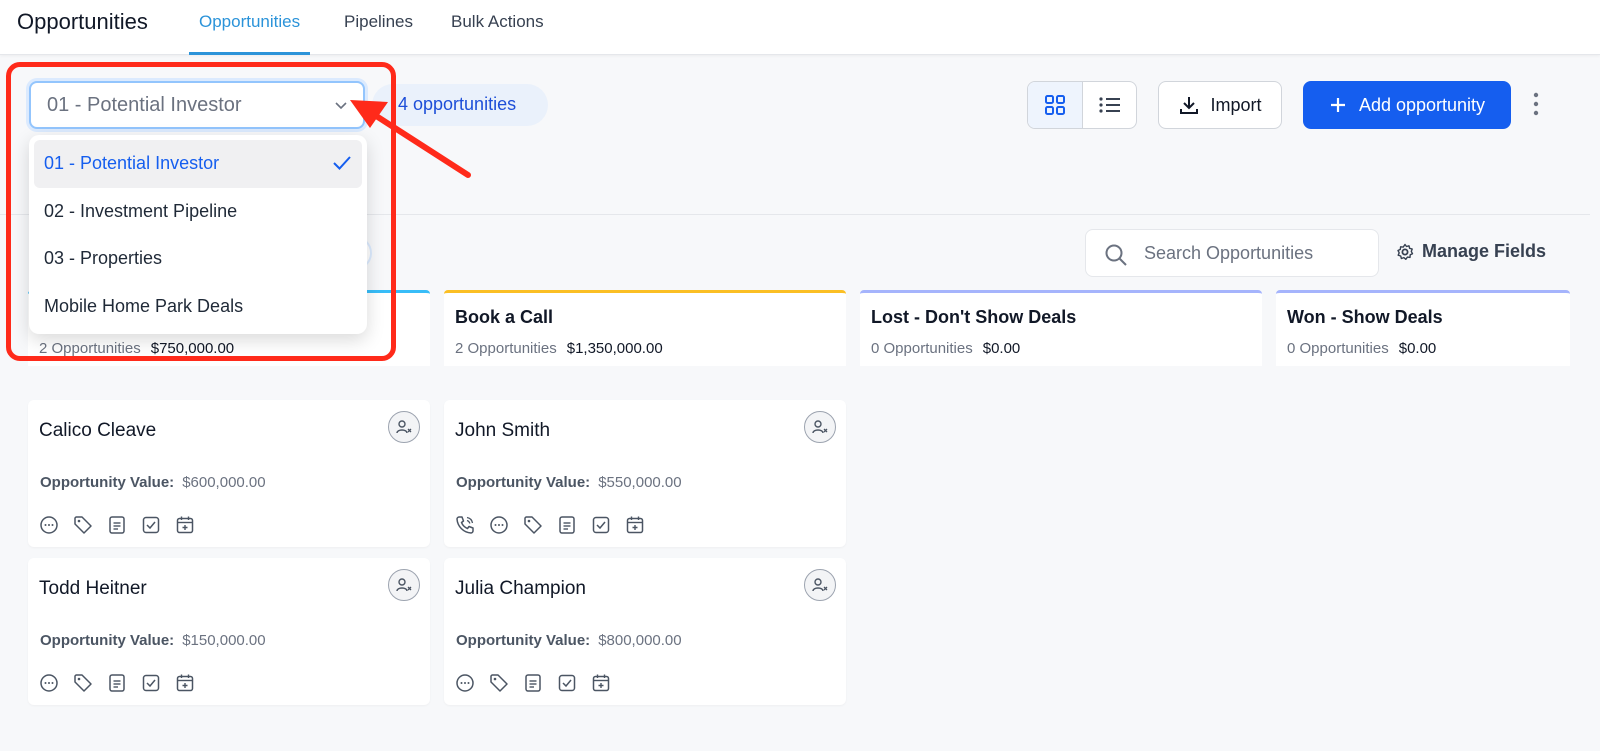 Image resolution: width=1600 pixels, height=751 pixels. What do you see at coordinates (614, 348) in the screenshot?
I see `stage-amount: $1,350,000.00` at bounding box center [614, 348].